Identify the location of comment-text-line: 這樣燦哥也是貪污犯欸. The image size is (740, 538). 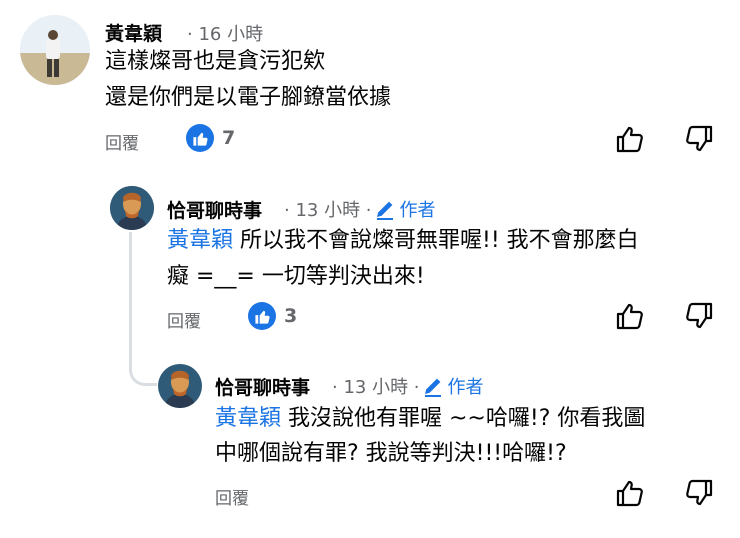
(215, 61).